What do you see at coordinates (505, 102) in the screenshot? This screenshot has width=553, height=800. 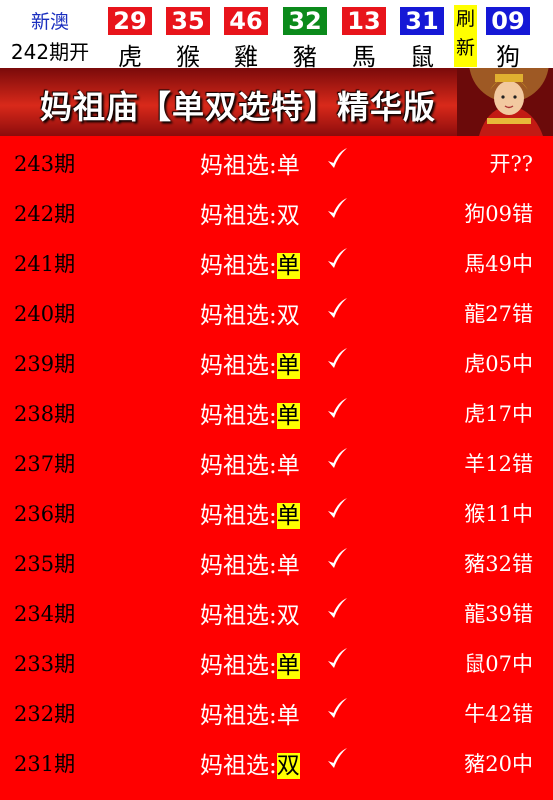 I see `deity-portrait-image` at bounding box center [505, 102].